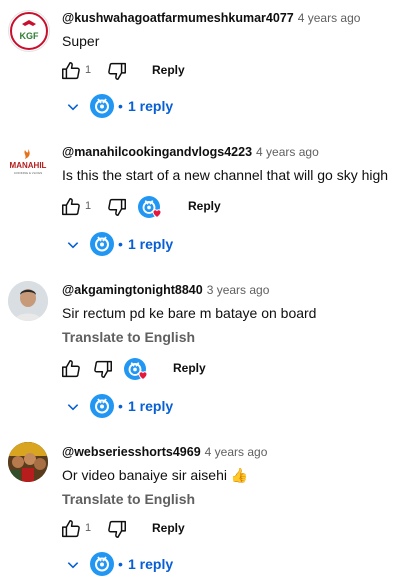 Image resolution: width=420 pixels, height=588 pixels. I want to click on person-photo-icon, so click(28, 301).